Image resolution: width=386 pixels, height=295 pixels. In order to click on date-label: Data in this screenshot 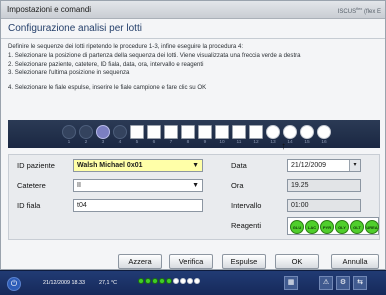, I will do `click(239, 165)`.